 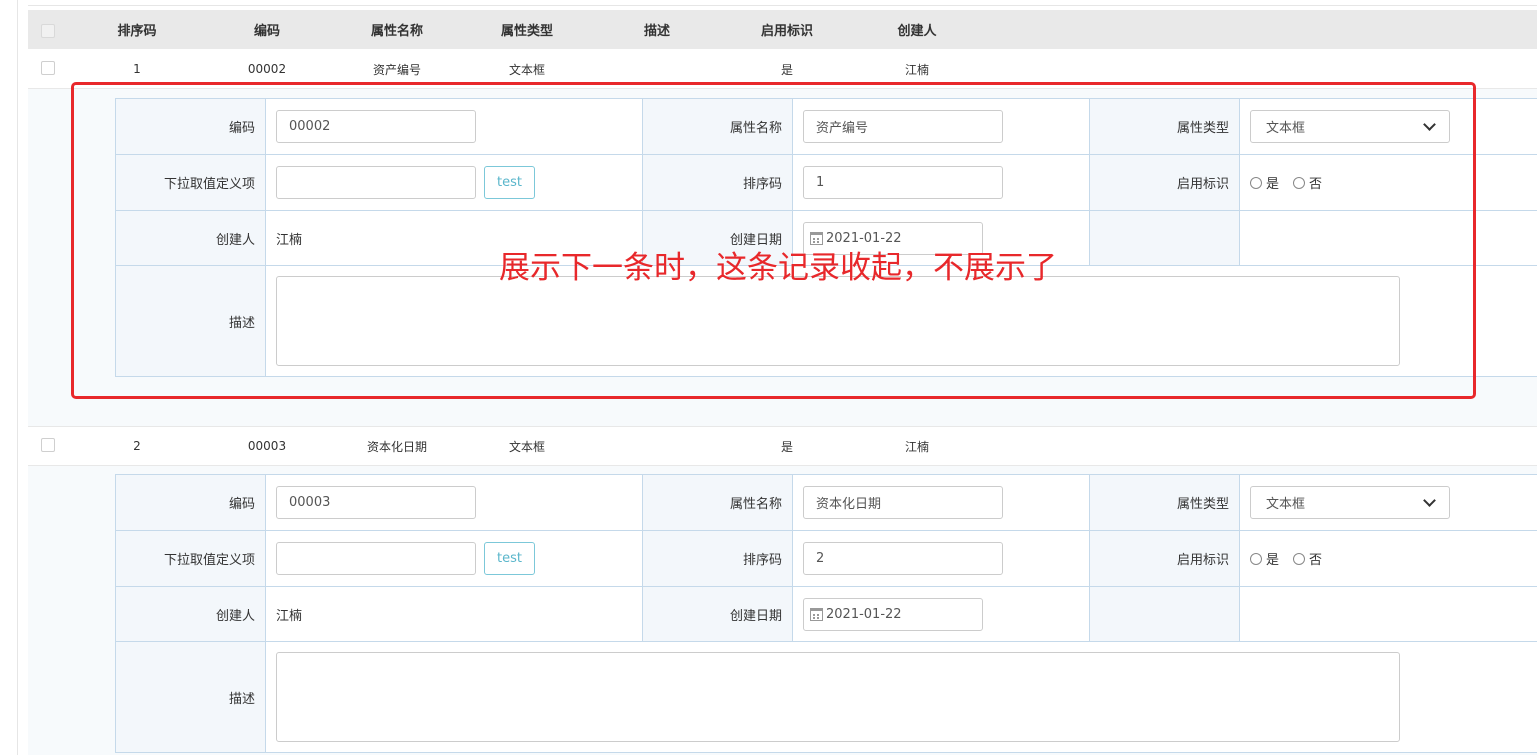 What do you see at coordinates (657, 29) in the screenshot?
I see `col-header-desc: 描述` at bounding box center [657, 29].